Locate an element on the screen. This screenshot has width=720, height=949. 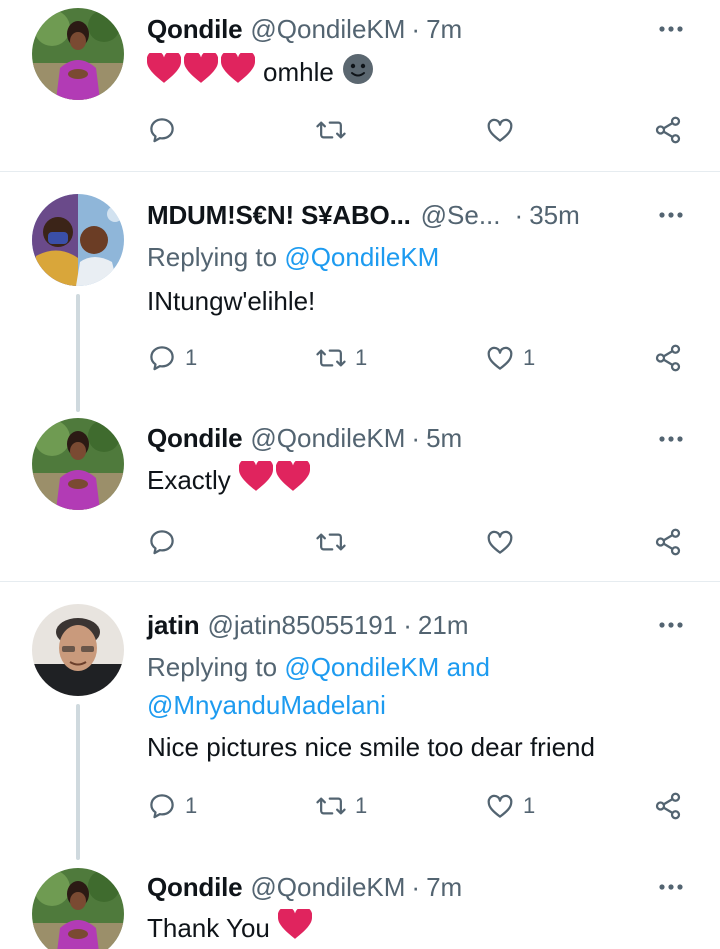
tweet-text: Thank You is located at coordinates (208, 927).